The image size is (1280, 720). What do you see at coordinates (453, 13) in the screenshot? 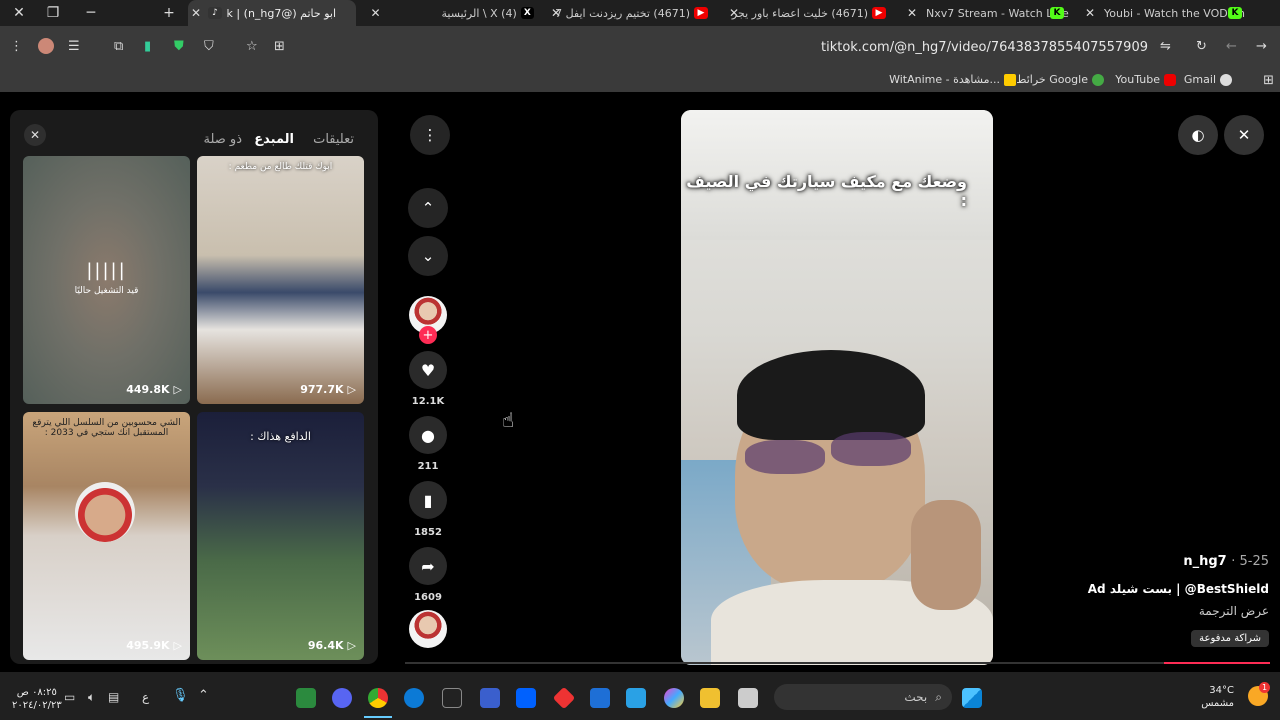
I see `tab-x: ✕ (4) X \ الرئيسية X` at bounding box center [453, 13].